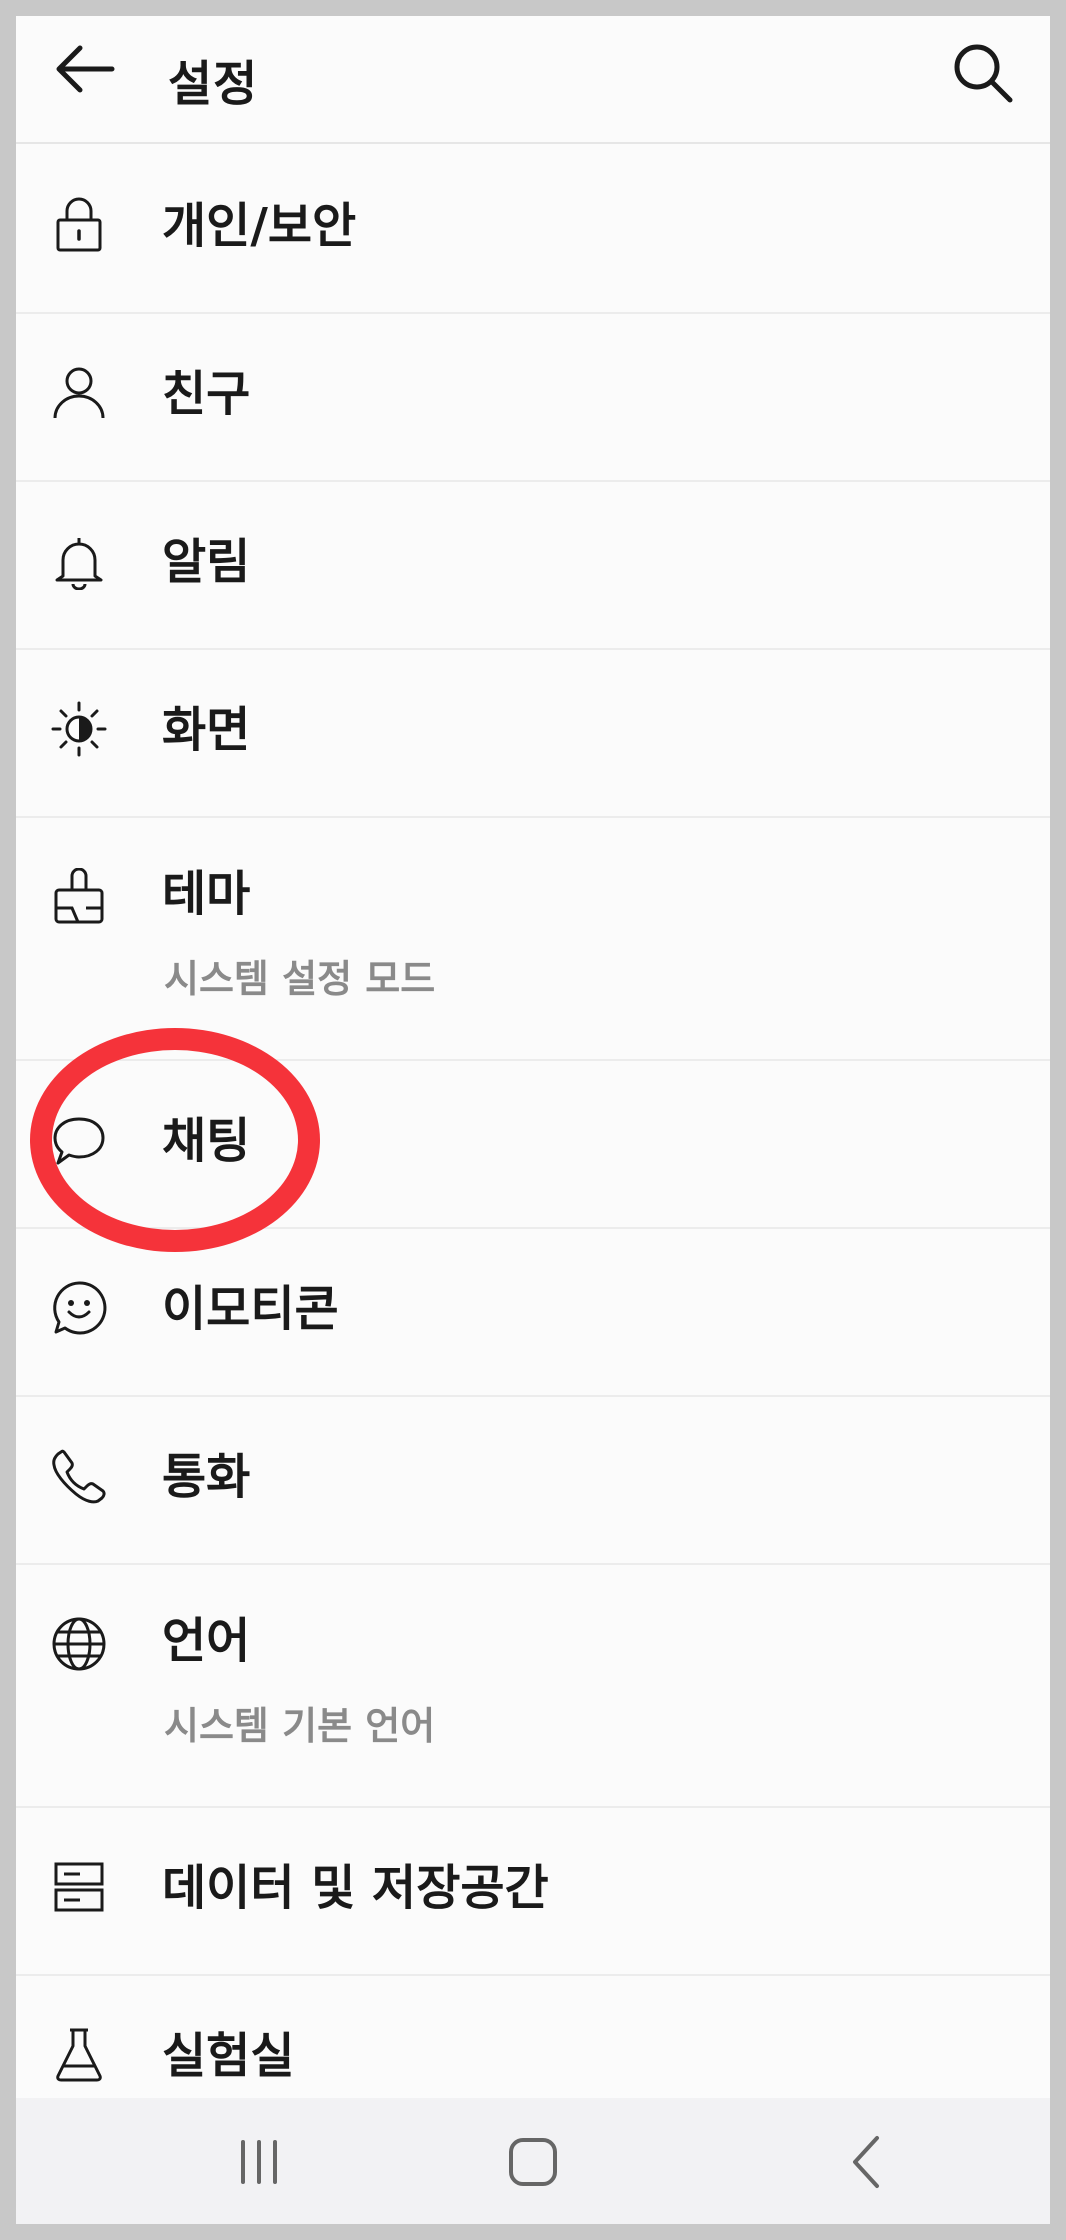  I want to click on storage-icon, so click(79, 1887).